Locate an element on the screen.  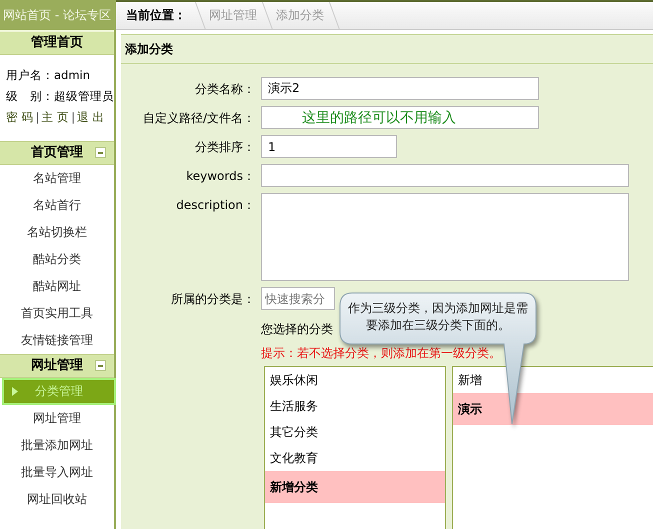
sidebar-item: 批量添加网址 is located at coordinates (57, 445).